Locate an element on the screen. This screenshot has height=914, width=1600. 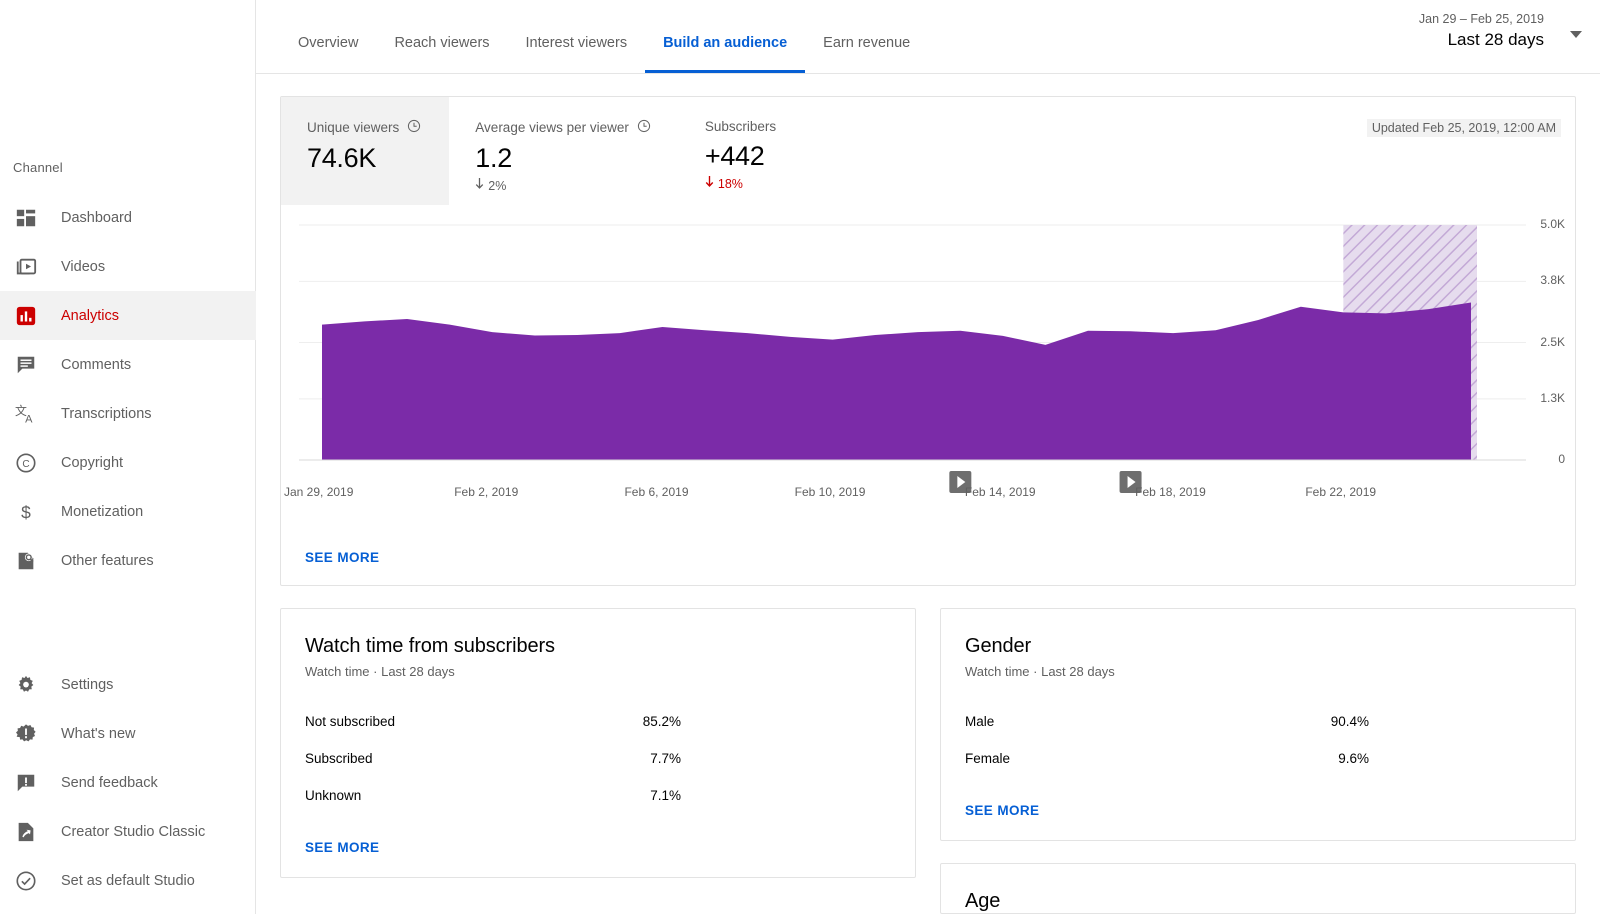
metric-title-label: Subscribers is located at coordinates (740, 126).